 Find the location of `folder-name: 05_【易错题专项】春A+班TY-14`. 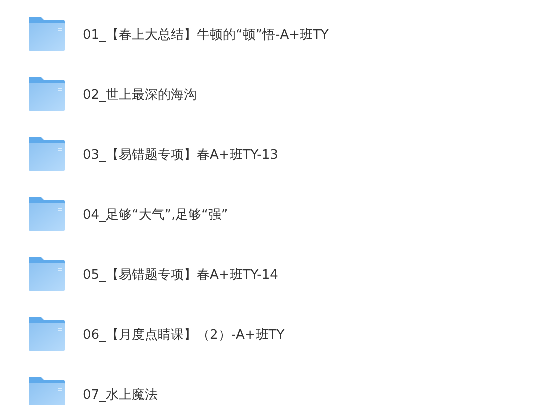

folder-name: 05_【易错题专项】春A+班TY-14 is located at coordinates (180, 276).